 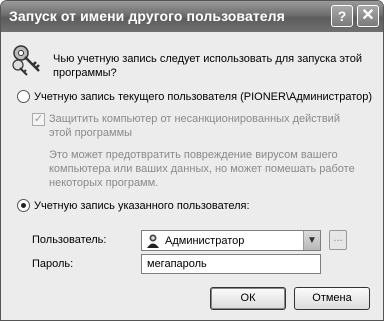 I want to click on user-label: Пользователь:, so click(x=69, y=240).